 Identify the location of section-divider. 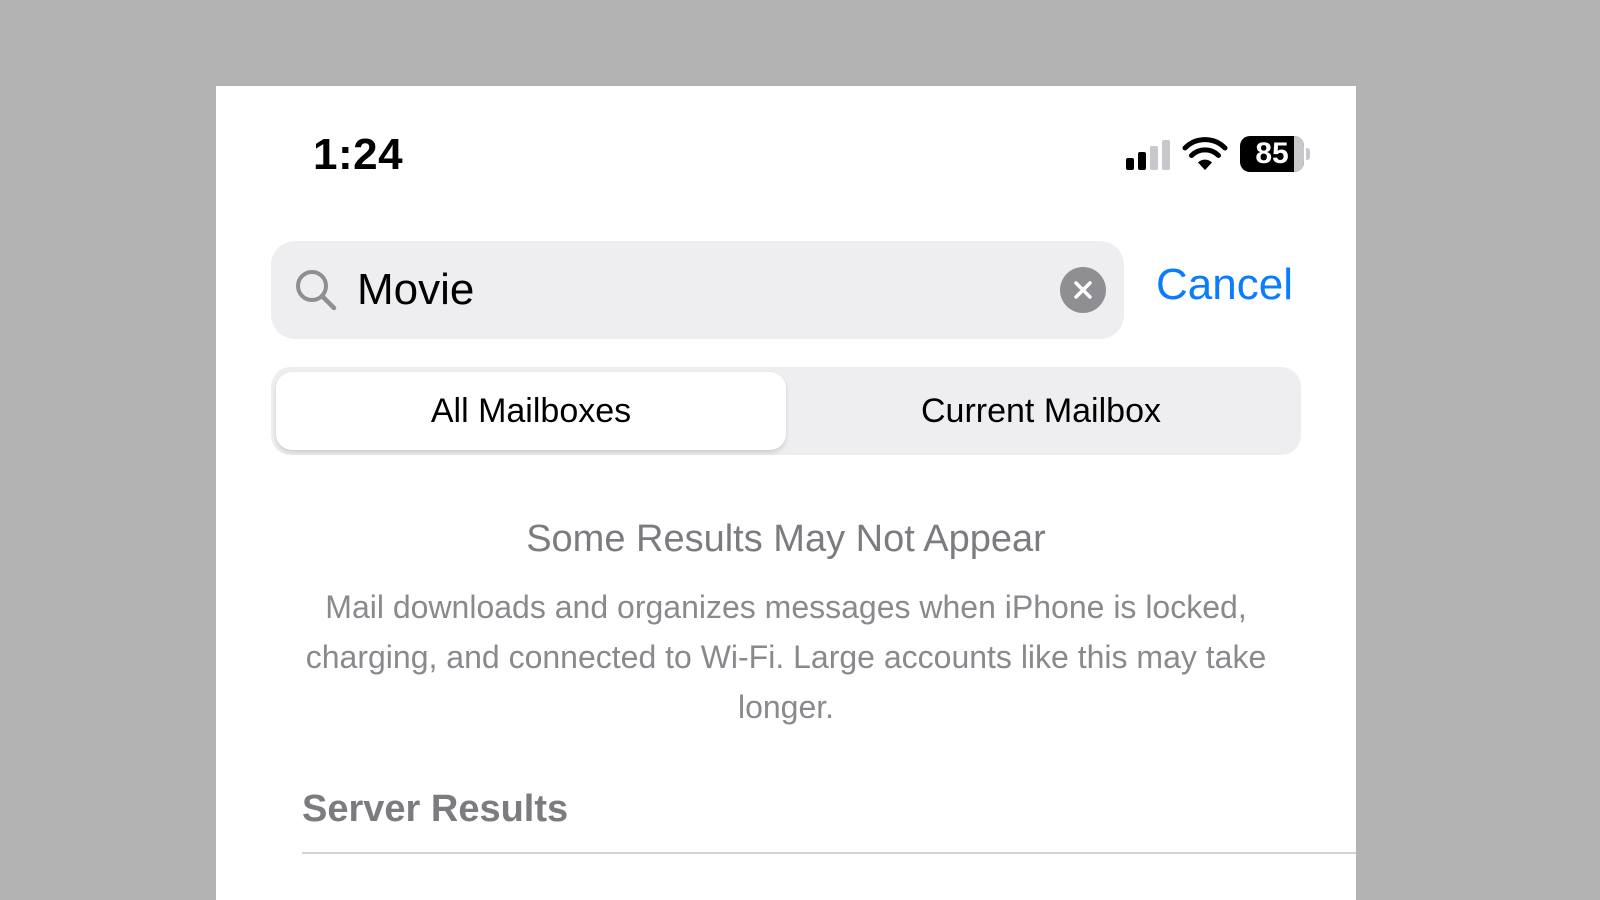
(829, 853).